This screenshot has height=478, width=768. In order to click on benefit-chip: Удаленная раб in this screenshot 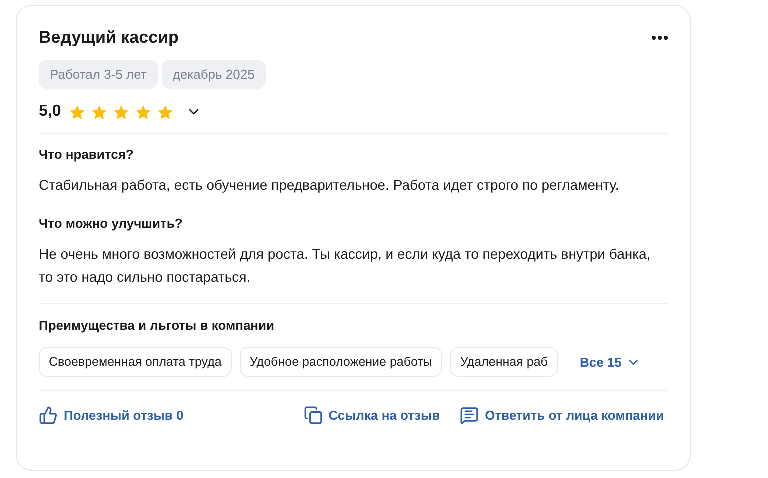, I will do `click(504, 362)`.